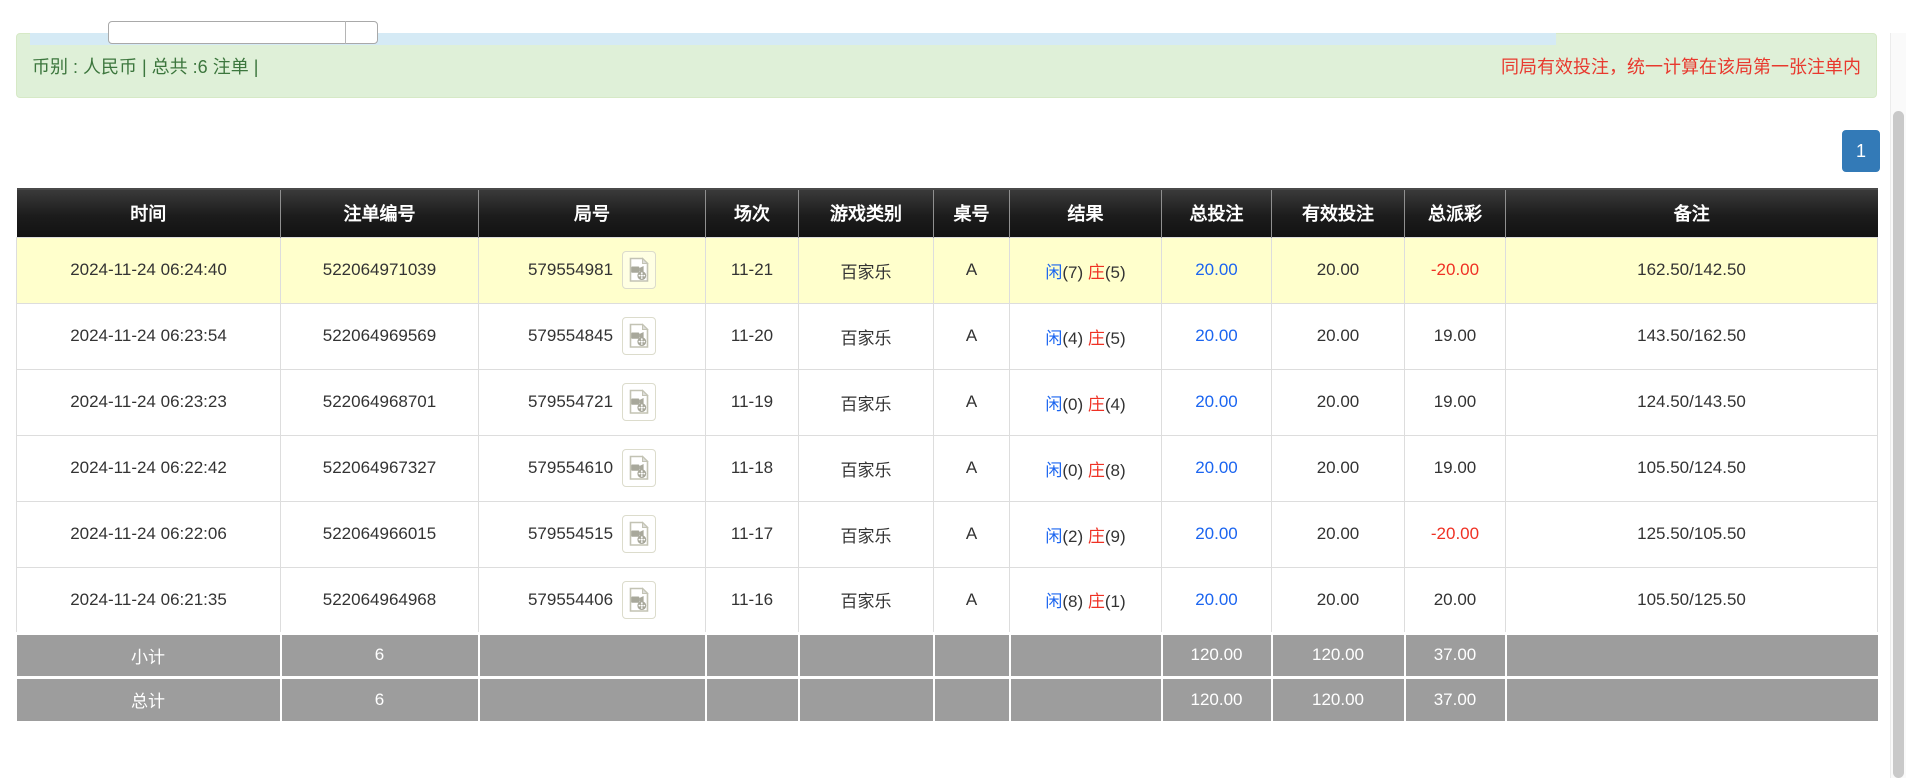 Image resolution: width=1906 pixels, height=778 pixels. Describe the element at coordinates (1115, 601) in the screenshot. I see `banker-score: (1)` at that location.